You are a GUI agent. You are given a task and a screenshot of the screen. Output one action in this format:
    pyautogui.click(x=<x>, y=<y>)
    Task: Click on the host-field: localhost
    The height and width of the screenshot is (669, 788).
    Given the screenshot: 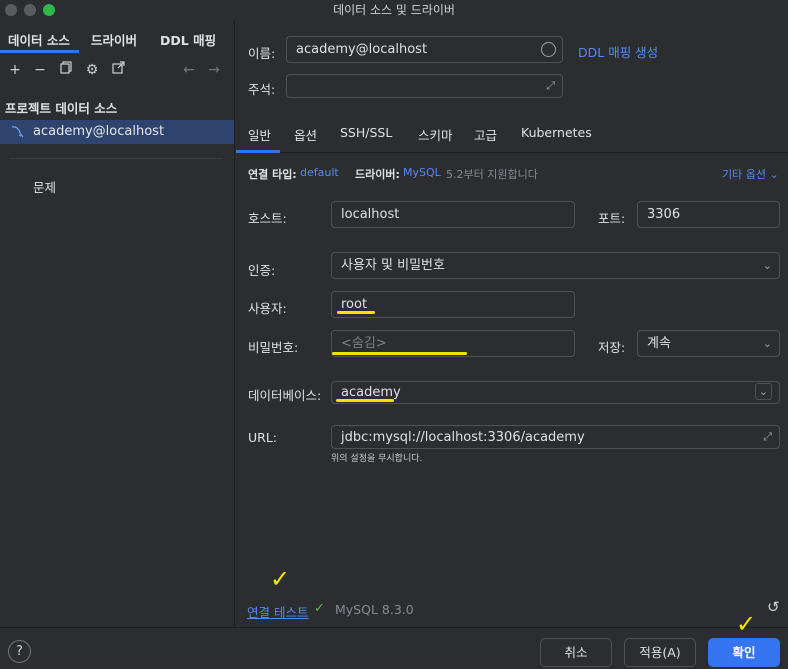 What is the action you would take?
    pyautogui.click(x=453, y=214)
    